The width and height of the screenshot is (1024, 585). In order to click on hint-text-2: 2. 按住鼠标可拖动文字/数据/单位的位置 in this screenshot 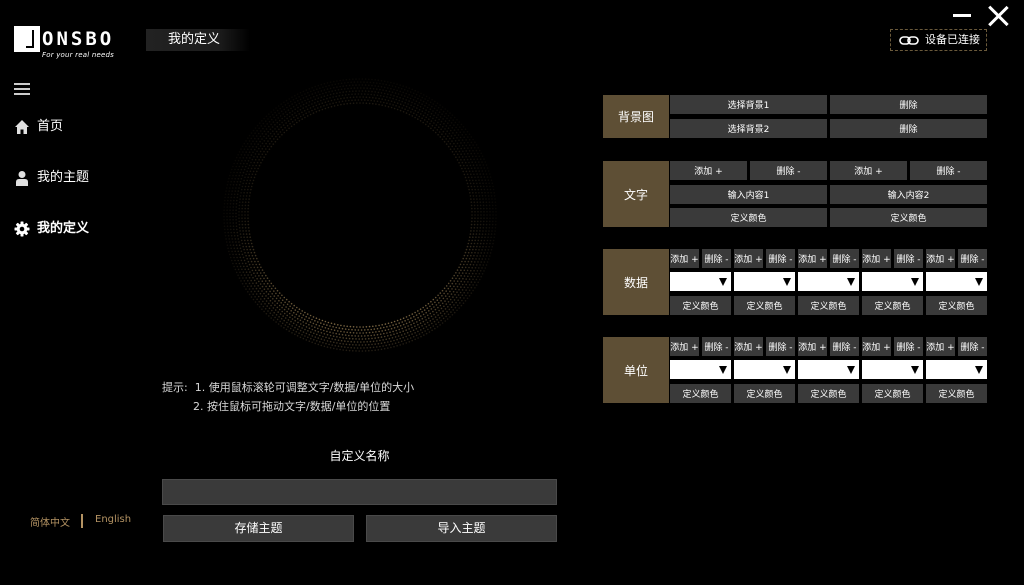, I will do `click(292, 406)`.